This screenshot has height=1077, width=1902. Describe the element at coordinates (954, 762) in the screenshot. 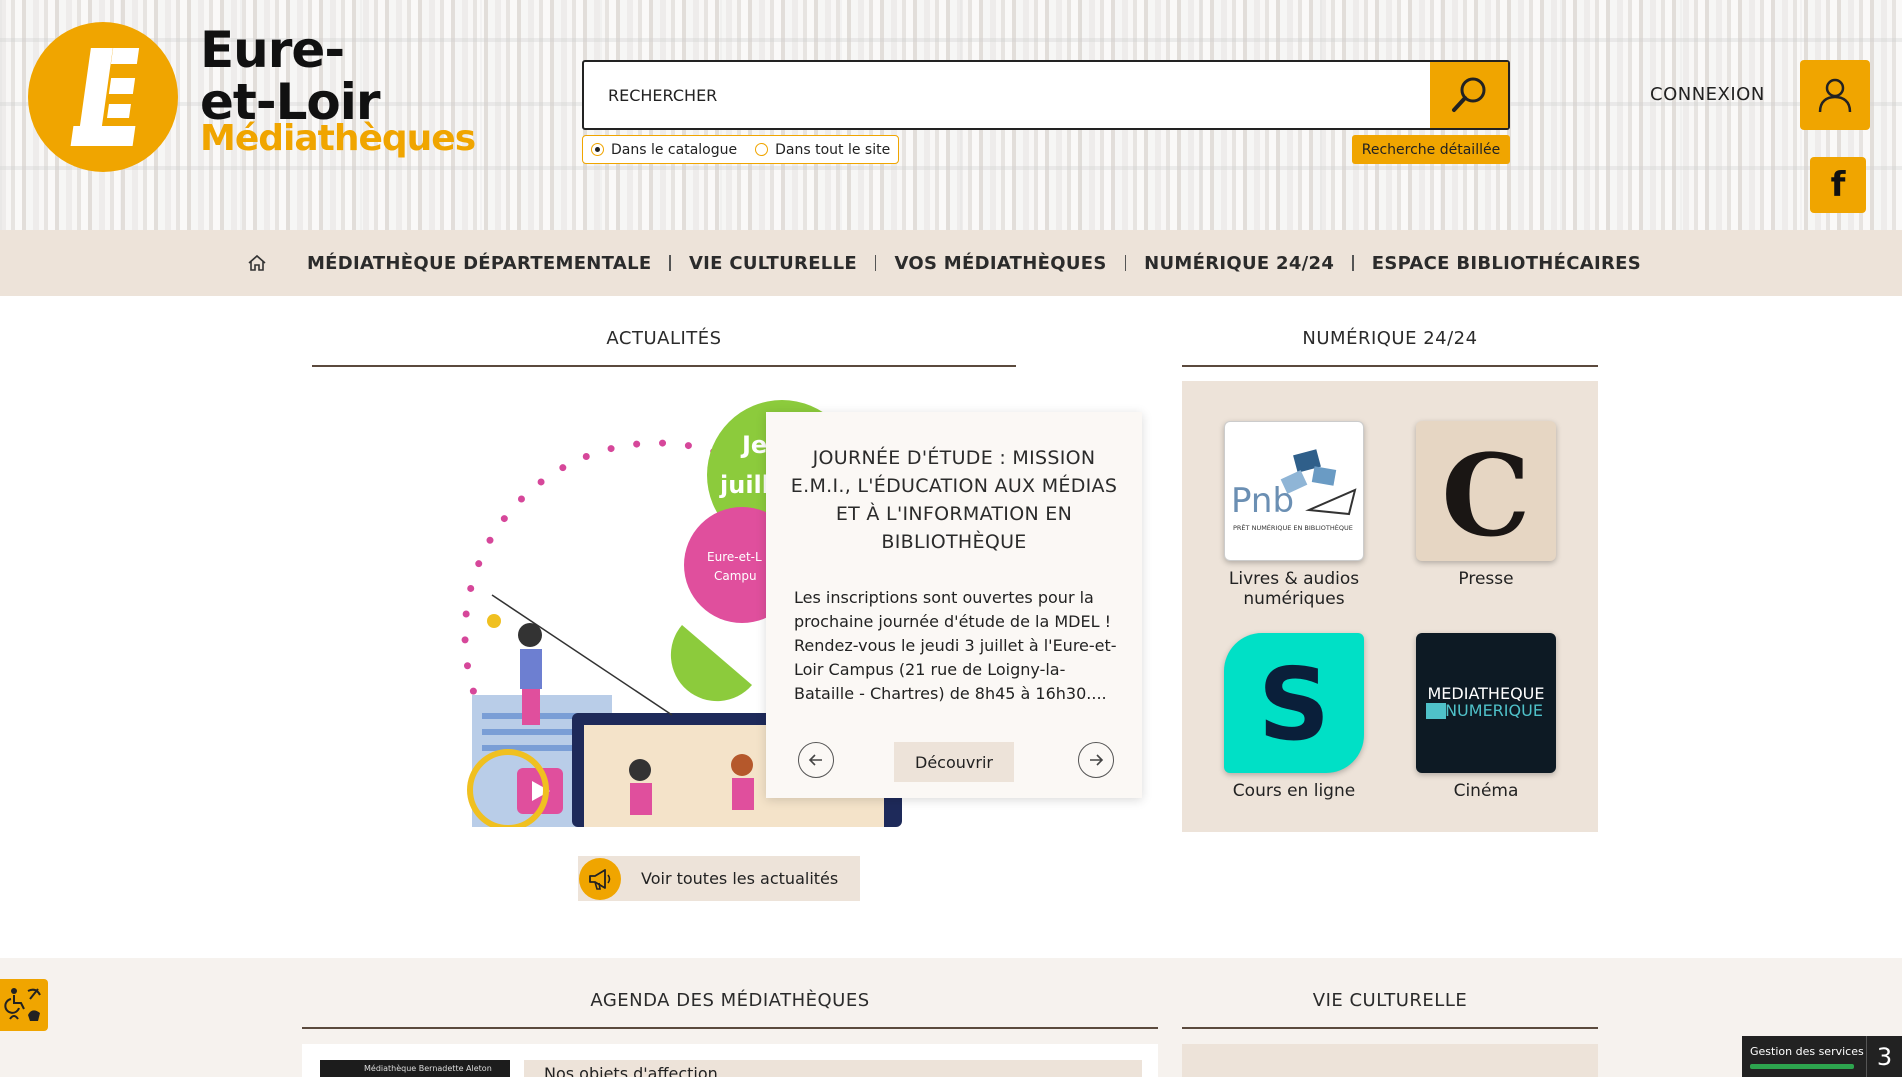

I see `discover-button: Découvrir` at that location.